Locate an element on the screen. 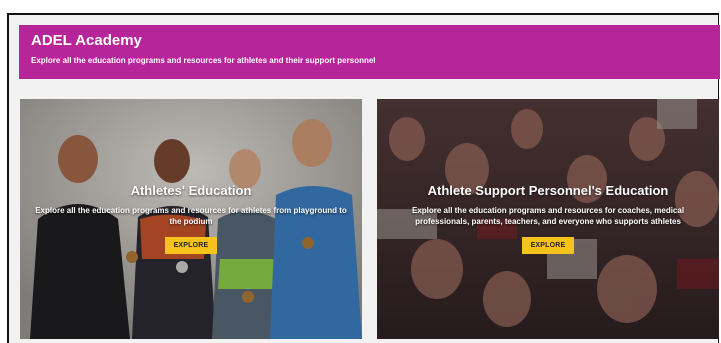  card-title: Athletes' Education is located at coordinates (191, 190).